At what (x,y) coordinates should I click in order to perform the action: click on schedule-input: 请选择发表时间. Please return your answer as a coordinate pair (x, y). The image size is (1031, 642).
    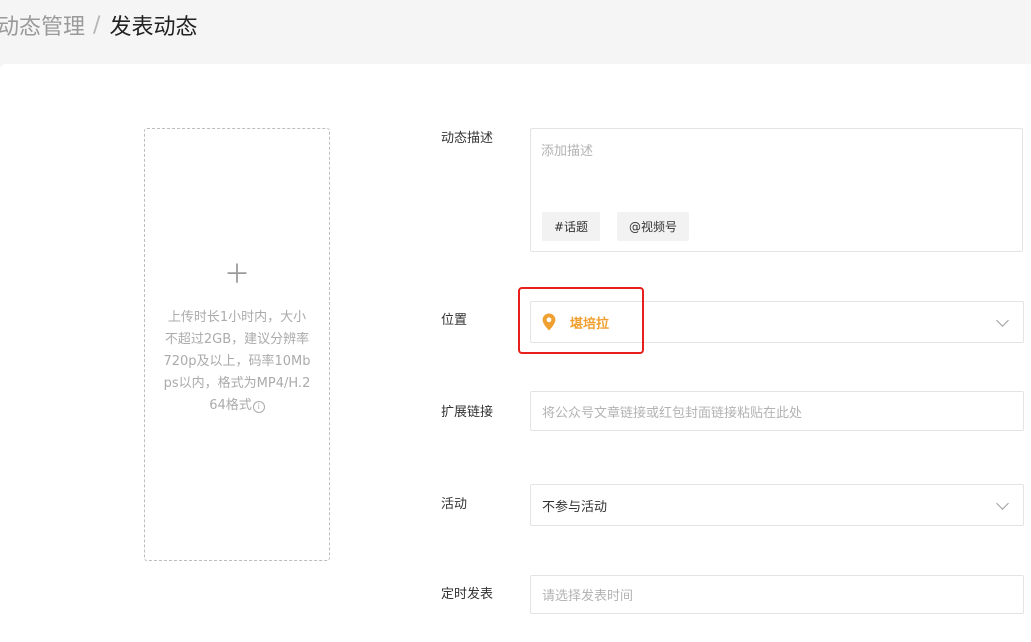
    Looking at the image, I should click on (777, 594).